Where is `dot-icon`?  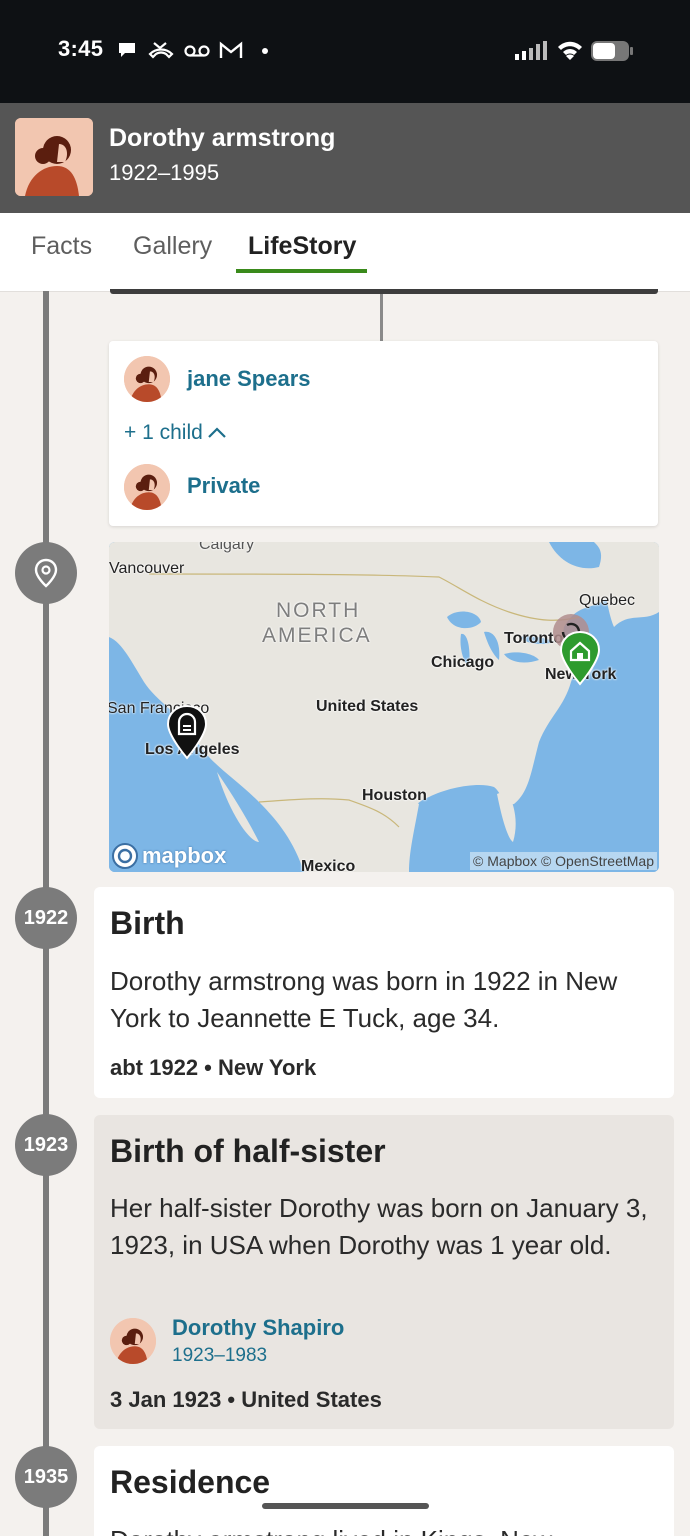
dot-icon is located at coordinates (265, 51).